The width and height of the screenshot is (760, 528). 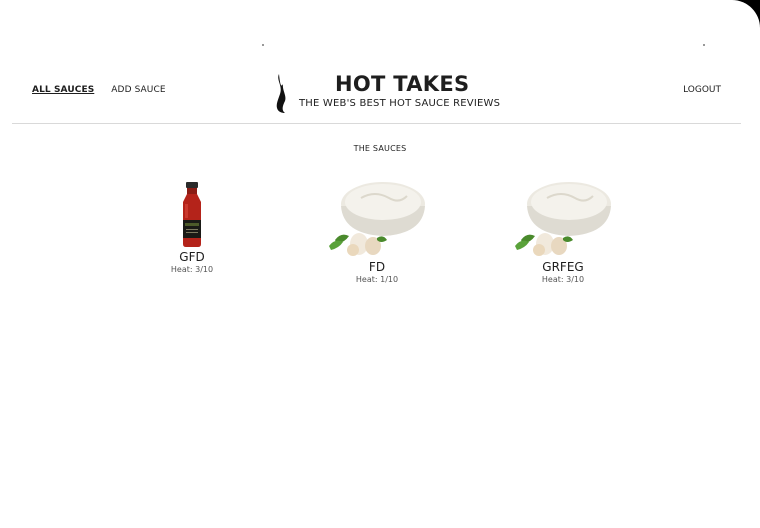 What do you see at coordinates (743, 14) in the screenshot?
I see `window-corner` at bounding box center [743, 14].